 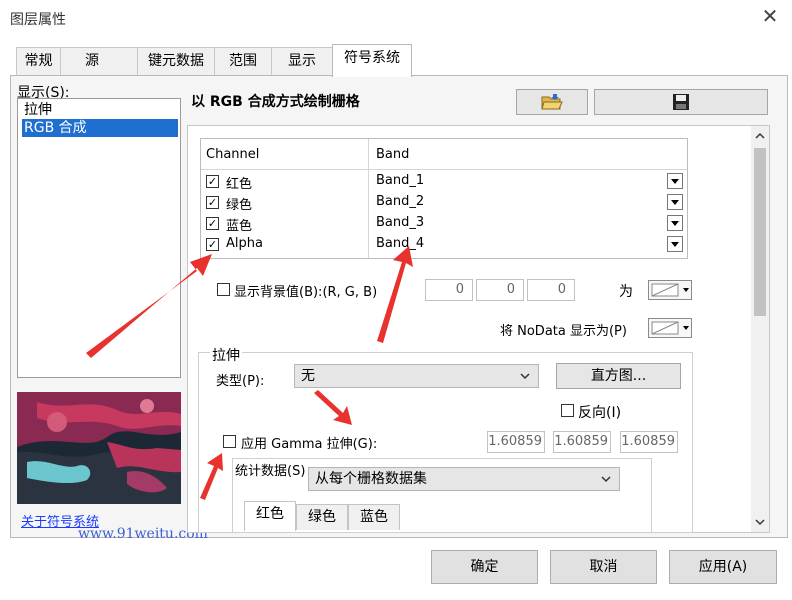 What do you see at coordinates (400, 222) in the screenshot?
I see `band-blue: Band_3` at bounding box center [400, 222].